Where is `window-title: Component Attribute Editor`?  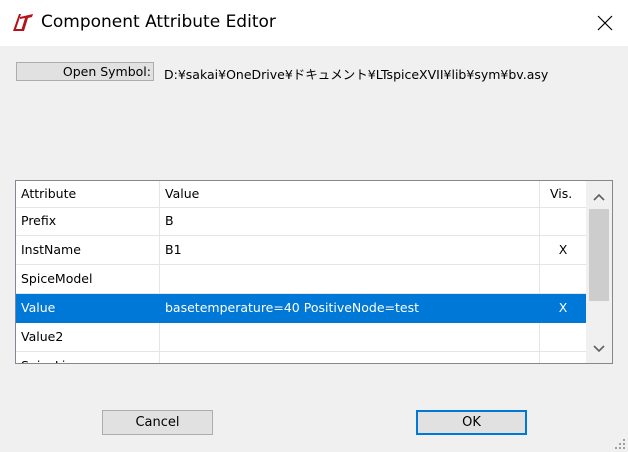
window-title: Component Attribute Editor is located at coordinates (158, 22).